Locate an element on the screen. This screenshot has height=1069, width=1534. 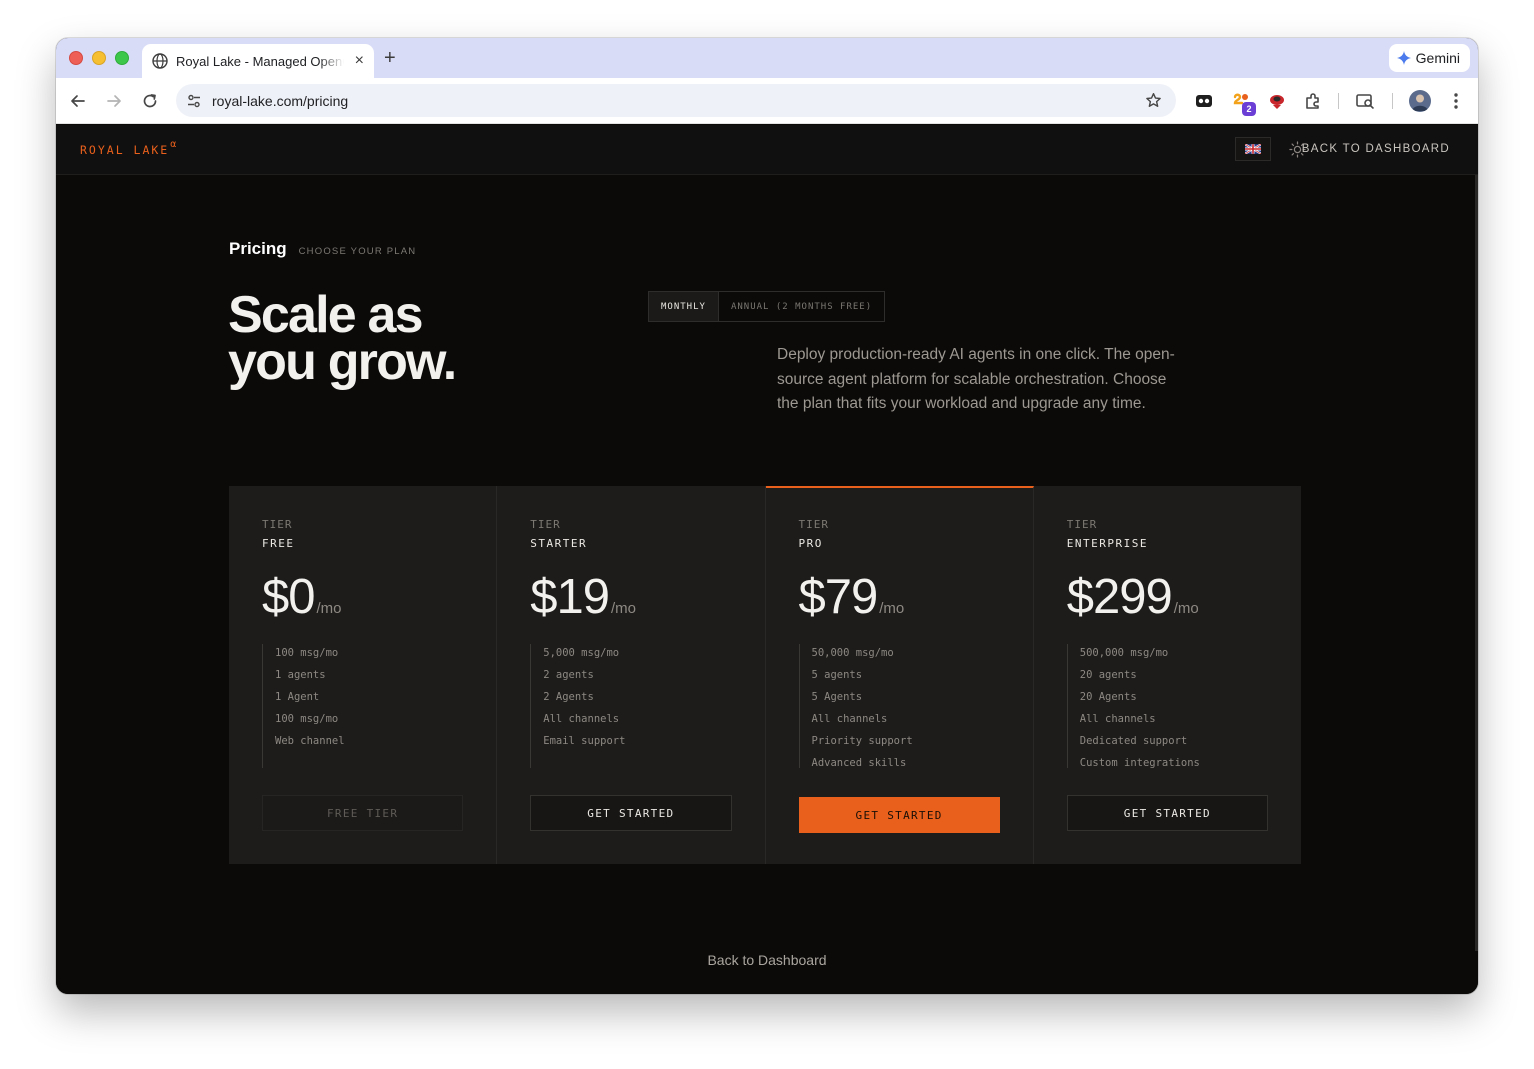
reload-icon is located at coordinates (150, 101).